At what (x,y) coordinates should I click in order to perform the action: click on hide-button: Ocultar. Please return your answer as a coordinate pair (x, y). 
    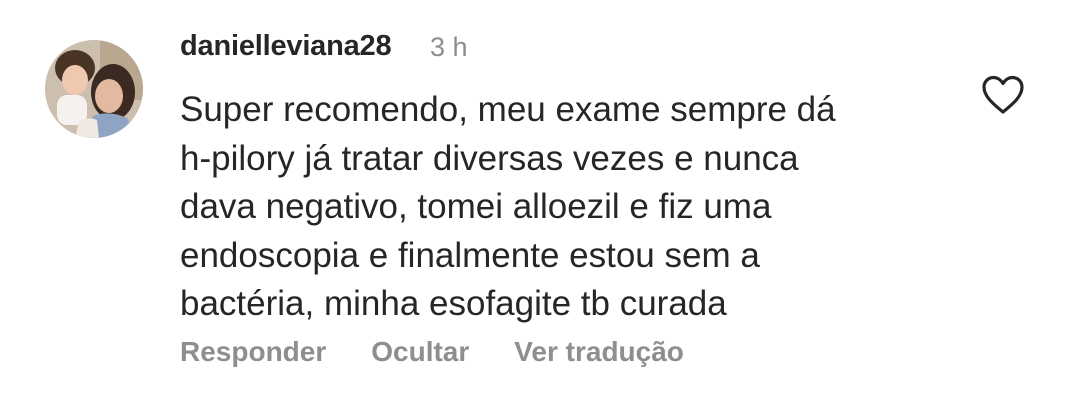
    Looking at the image, I should click on (420, 356).